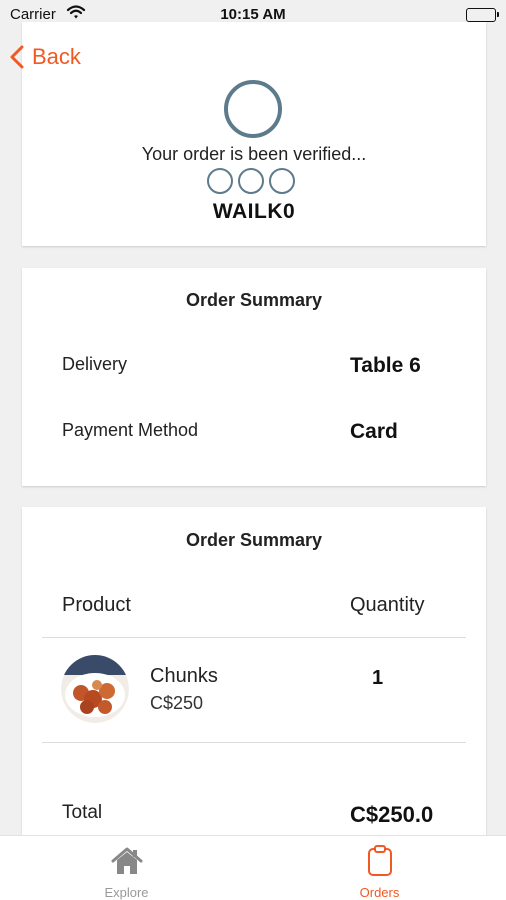 The height and width of the screenshot is (900, 506). Describe the element at coordinates (17, 57) in the screenshot. I see `chevron-left-icon` at that location.